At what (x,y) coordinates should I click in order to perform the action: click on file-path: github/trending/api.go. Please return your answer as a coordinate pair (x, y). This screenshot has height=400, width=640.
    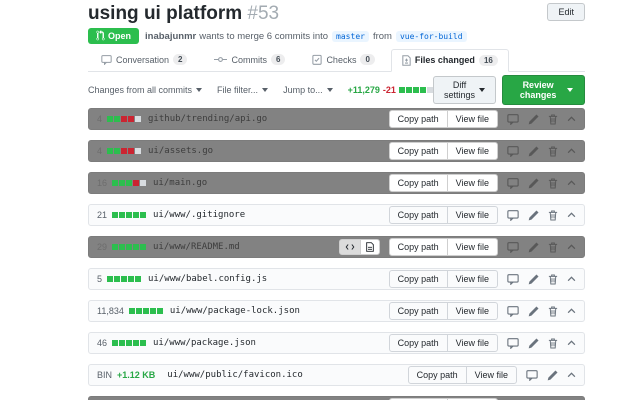
    Looking at the image, I should click on (207, 119).